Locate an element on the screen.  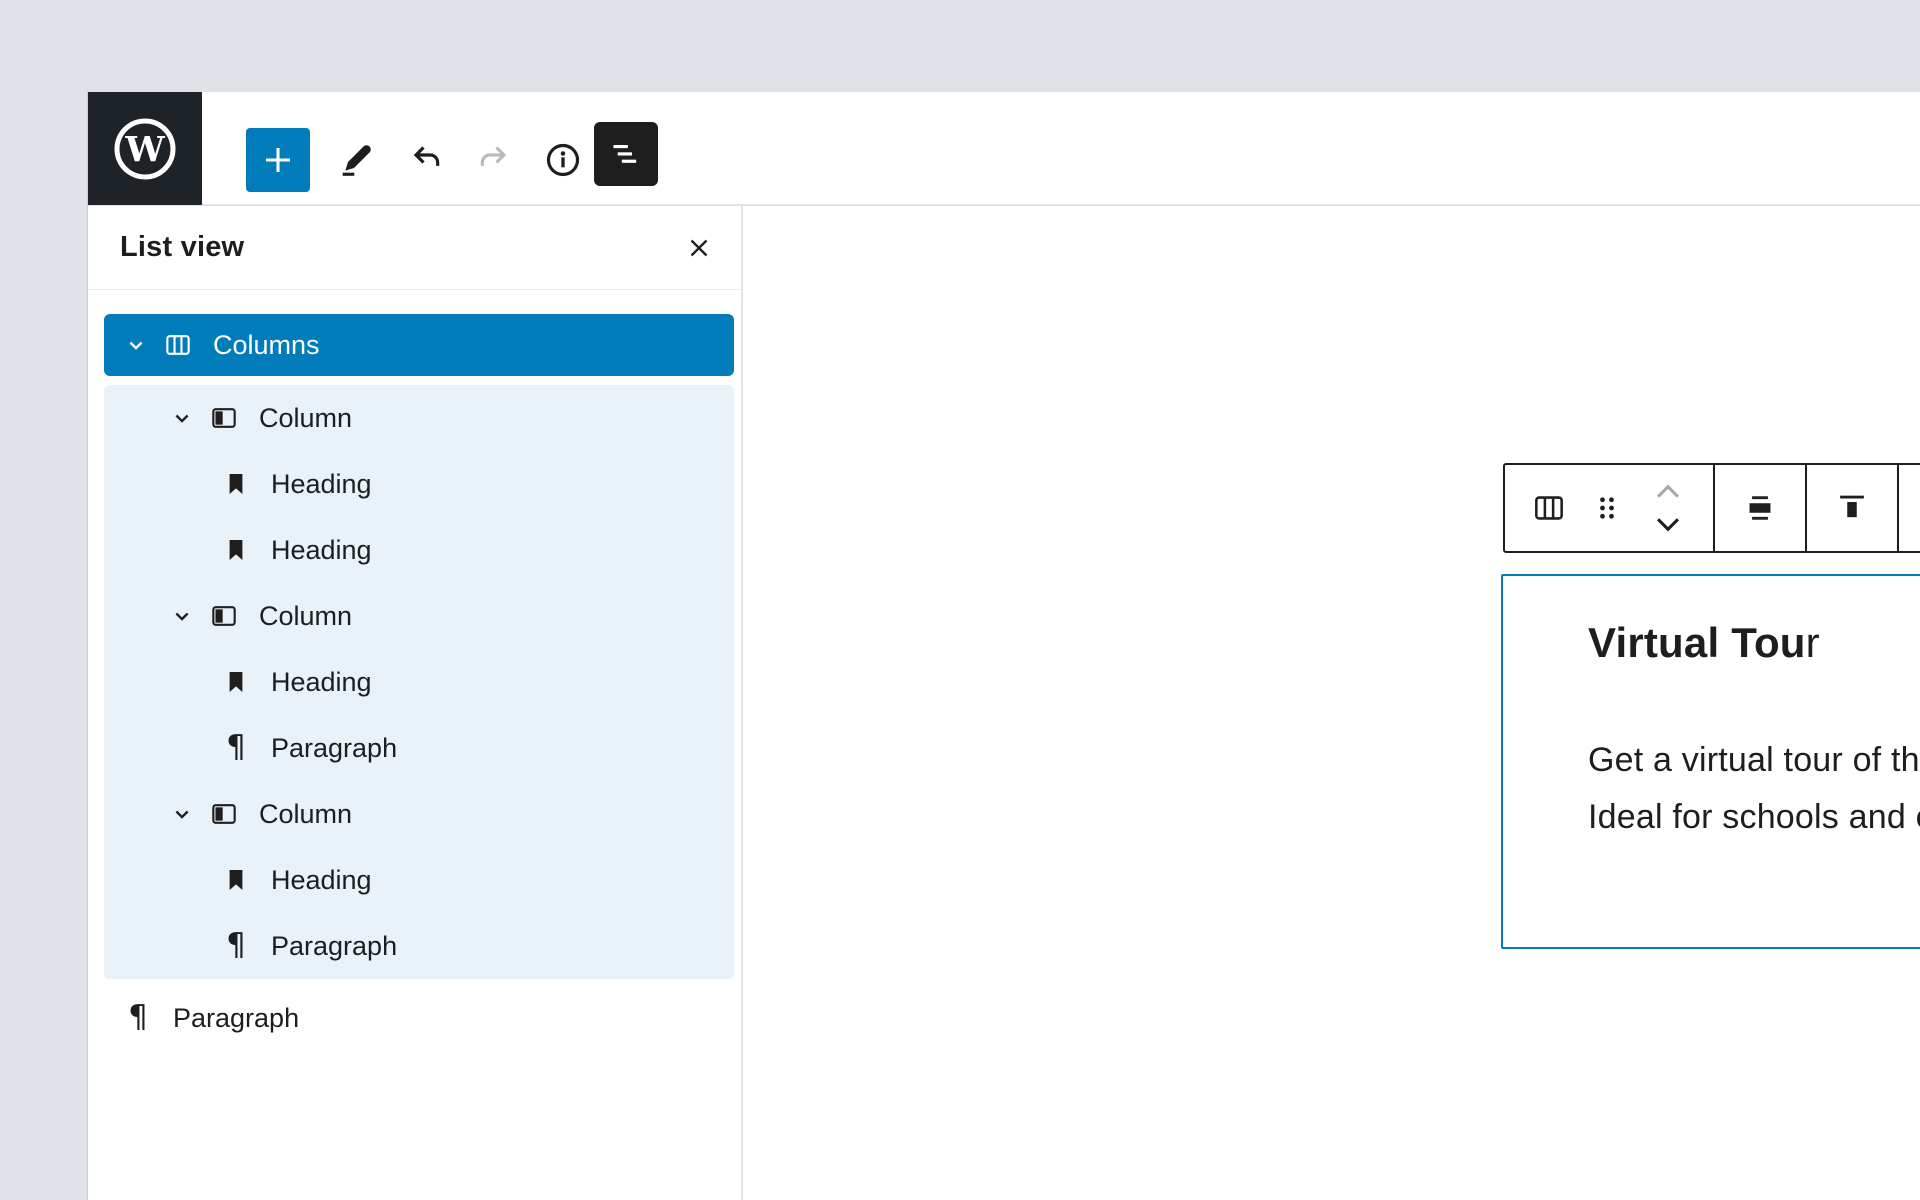
details-button is located at coordinates (563, 160).